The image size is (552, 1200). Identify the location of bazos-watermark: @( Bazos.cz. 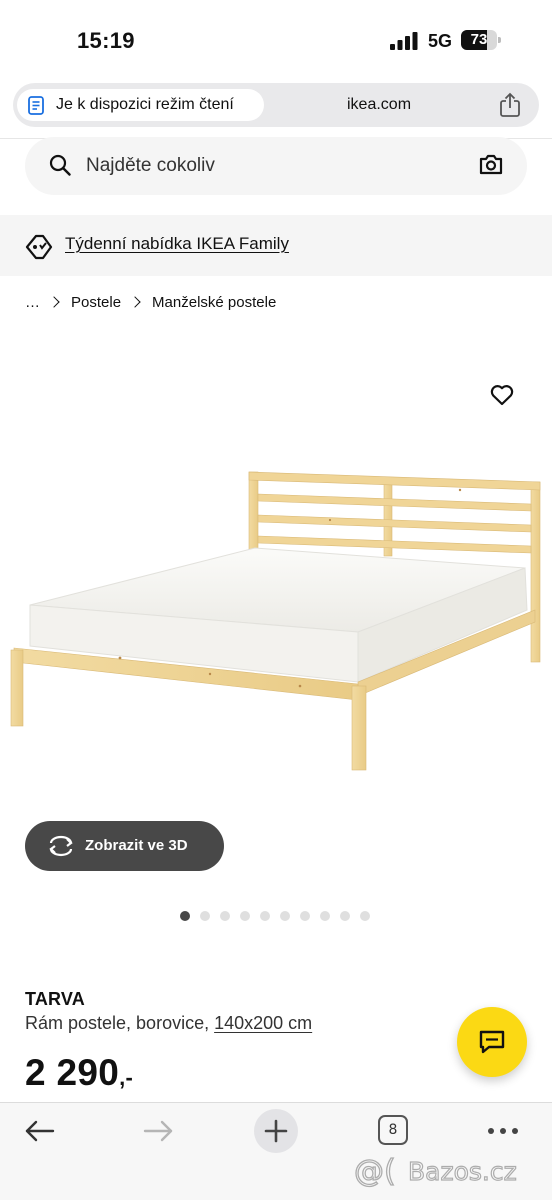
(435, 1171).